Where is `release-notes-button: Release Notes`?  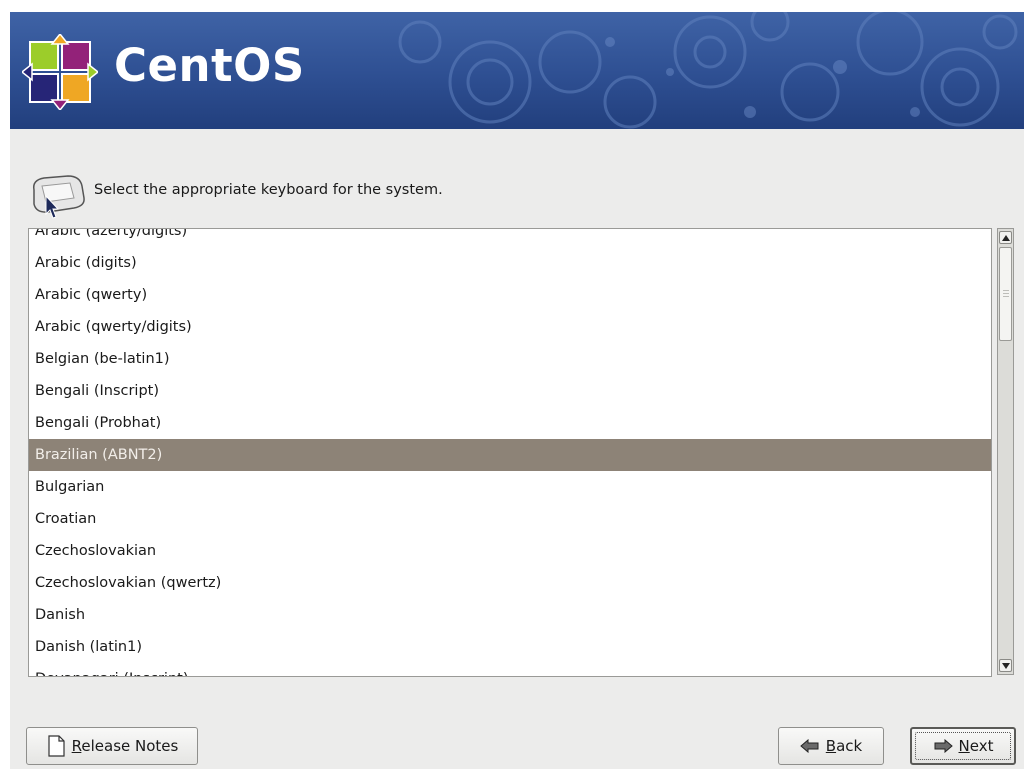
release-notes-button: Release Notes is located at coordinates (112, 746).